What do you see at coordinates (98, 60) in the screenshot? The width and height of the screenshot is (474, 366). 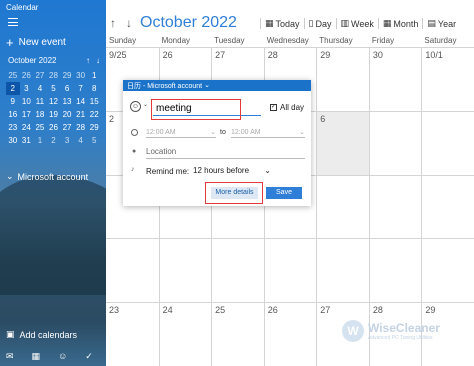 I see `mini-next-arrow-icon: ↓` at bounding box center [98, 60].